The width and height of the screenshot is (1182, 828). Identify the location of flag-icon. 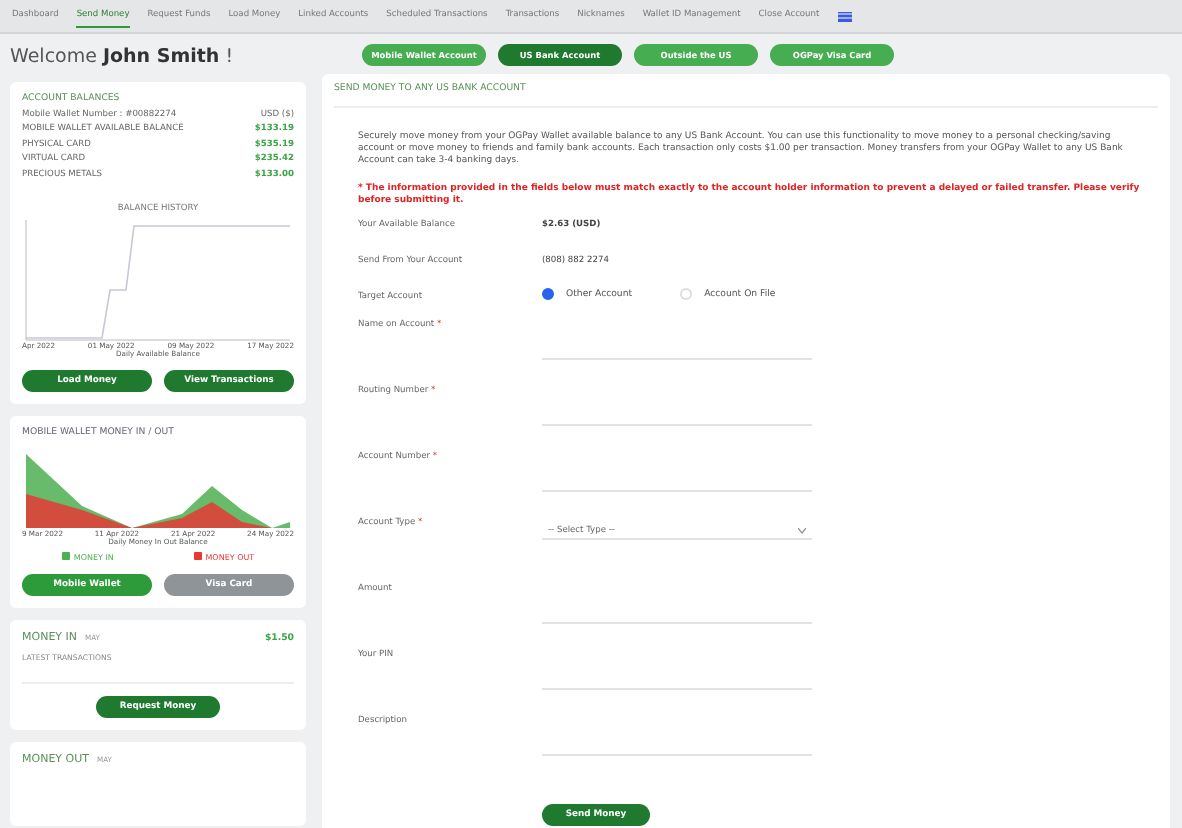
(844, 16).